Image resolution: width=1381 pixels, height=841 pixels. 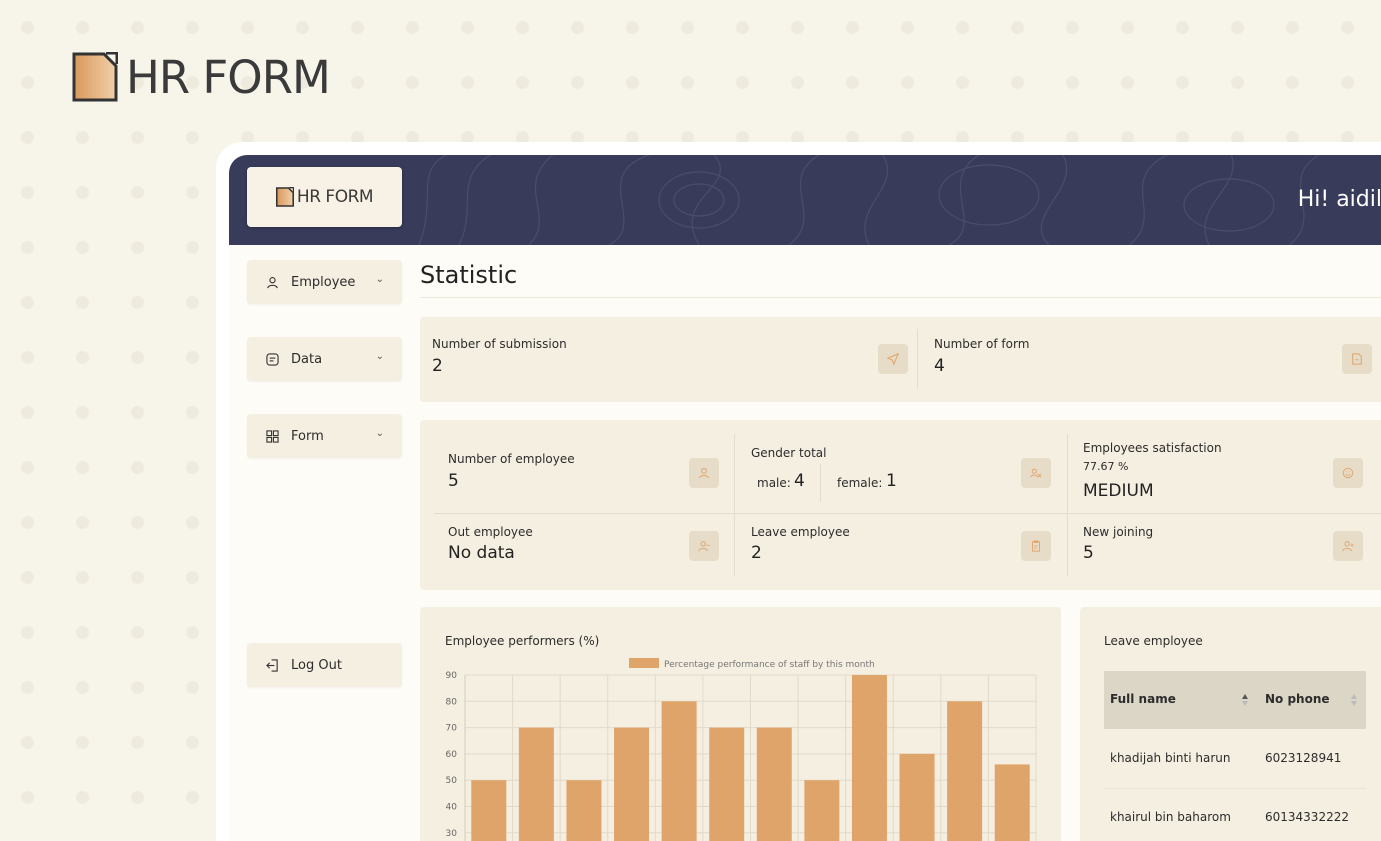 I want to click on satisfaction-level: MEDIUM, so click(x=1118, y=491).